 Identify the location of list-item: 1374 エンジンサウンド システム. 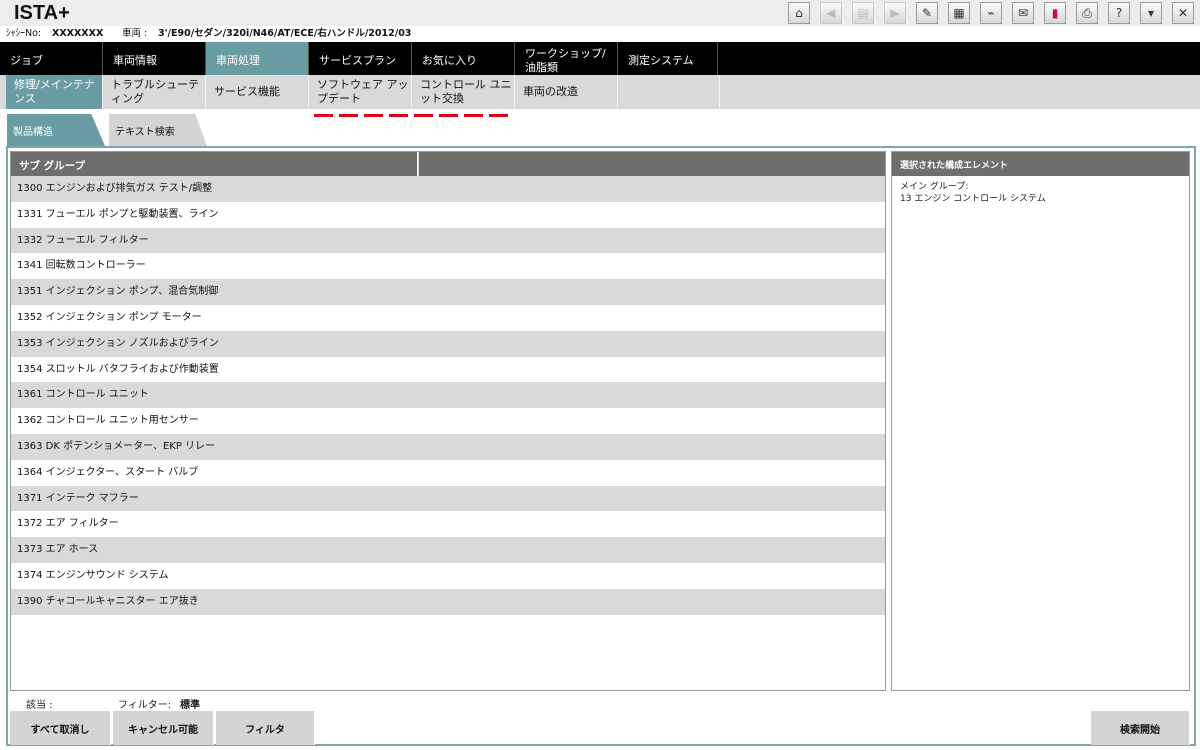
(448, 575).